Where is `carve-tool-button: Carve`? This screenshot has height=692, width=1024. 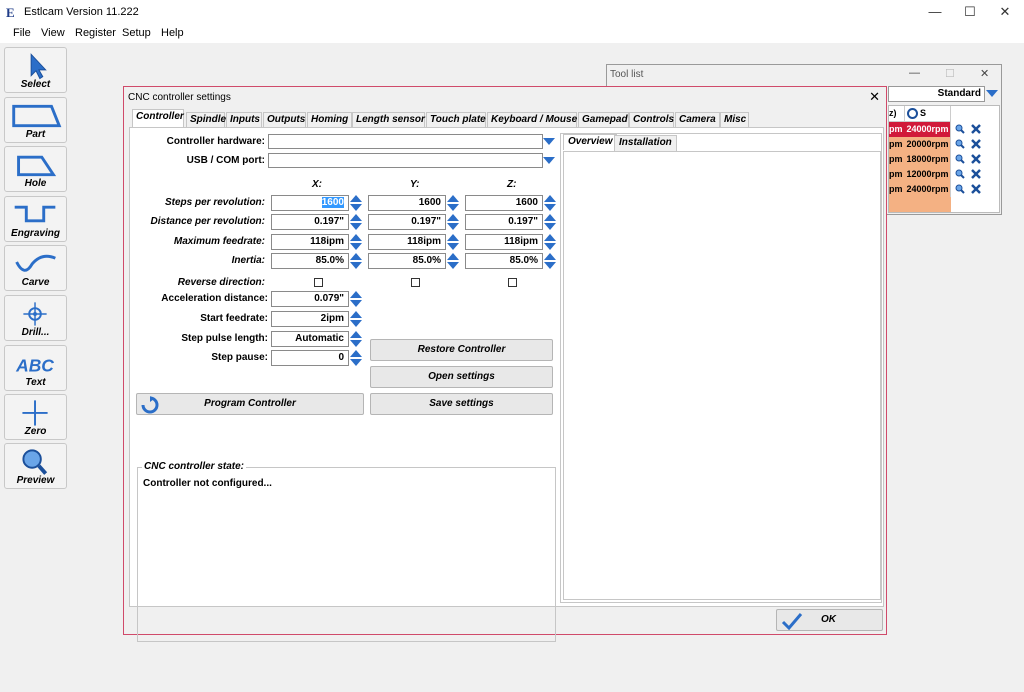
carve-tool-button: Carve is located at coordinates (35, 268).